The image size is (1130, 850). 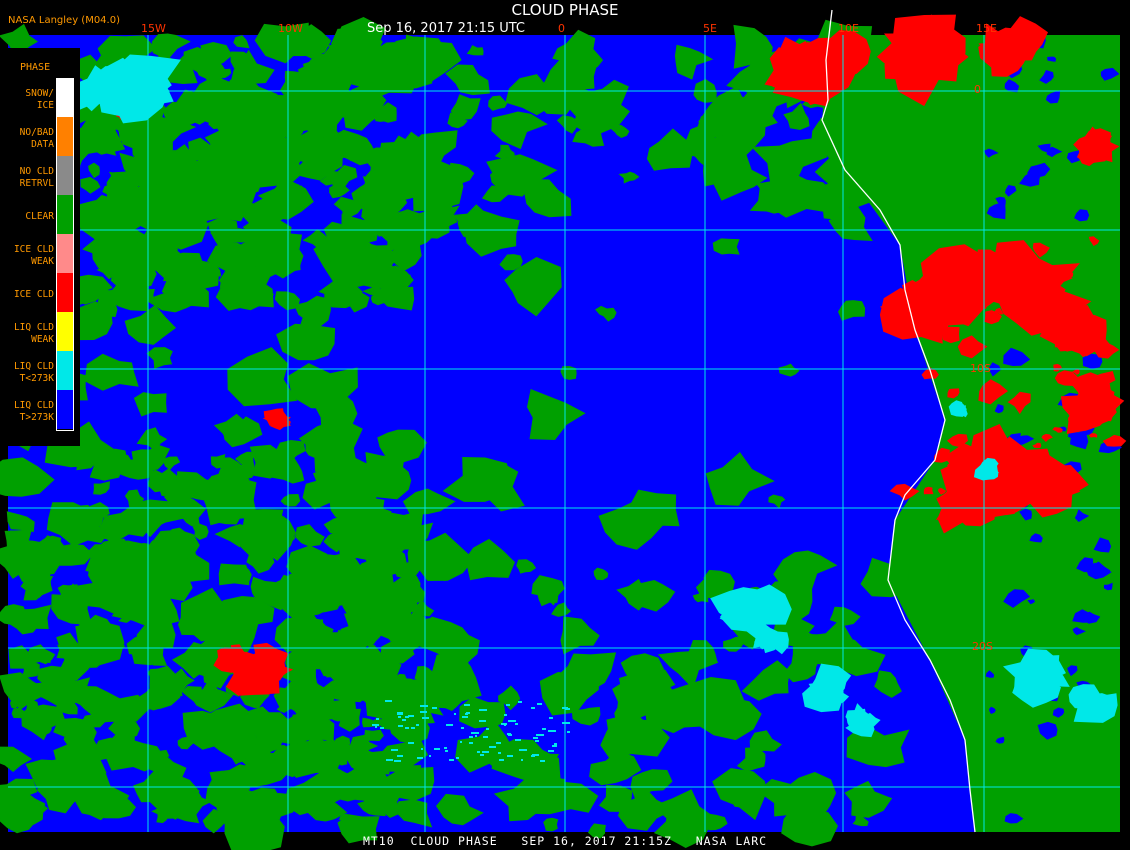 What do you see at coordinates (986, 28) in the screenshot?
I see `lon-label-15e: 15E` at bounding box center [986, 28].